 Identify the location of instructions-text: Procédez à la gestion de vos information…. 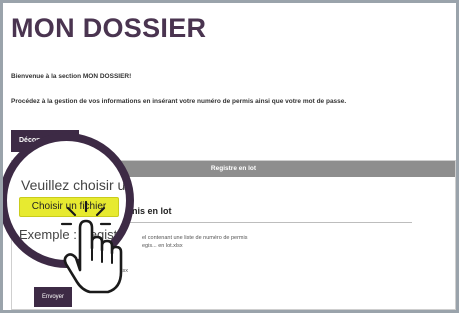
(179, 101).